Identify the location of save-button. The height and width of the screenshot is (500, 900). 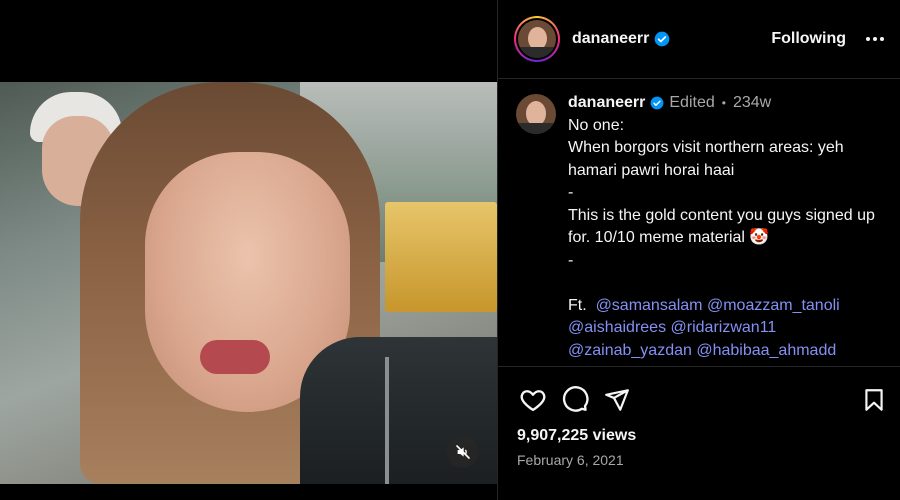
(874, 400).